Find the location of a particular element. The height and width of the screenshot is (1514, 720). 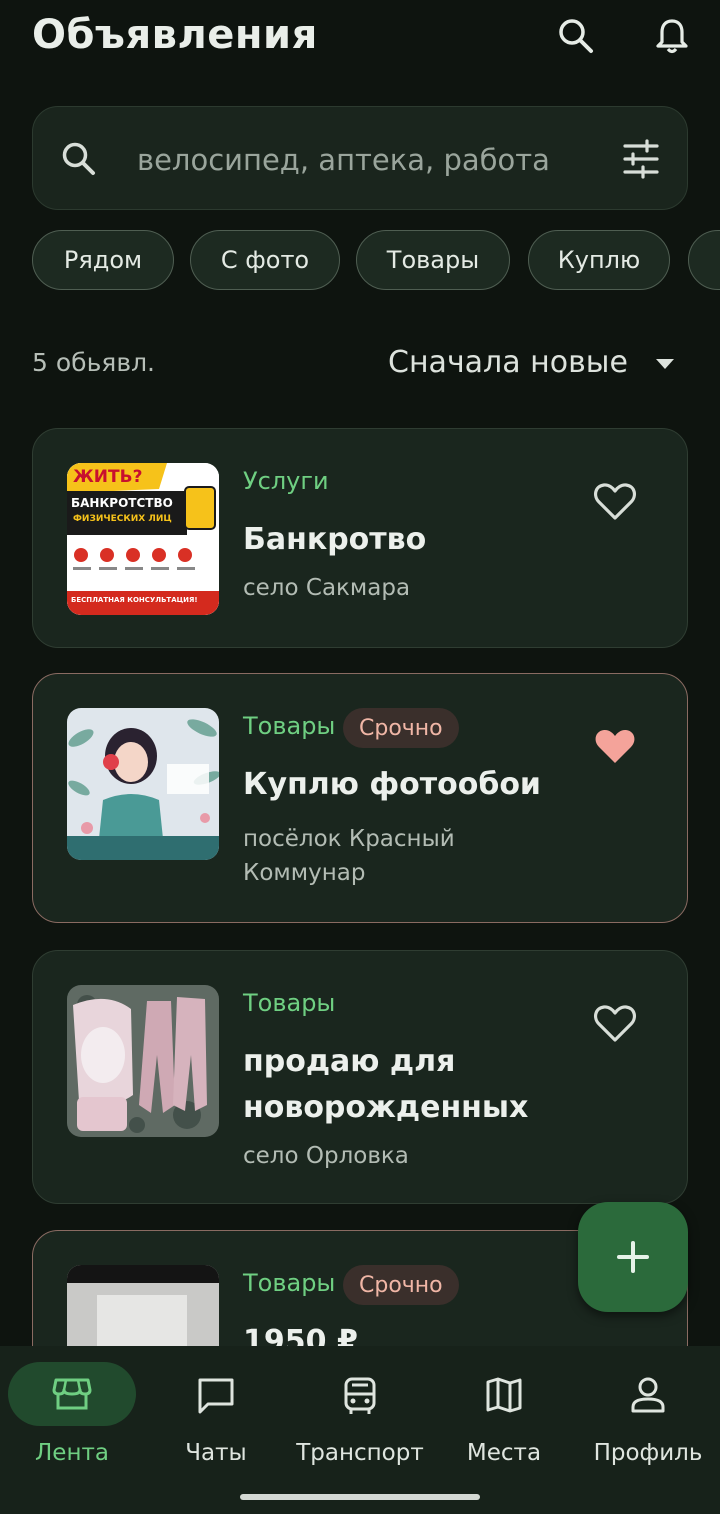

favorite-filled-icon is located at coordinates (615, 746).